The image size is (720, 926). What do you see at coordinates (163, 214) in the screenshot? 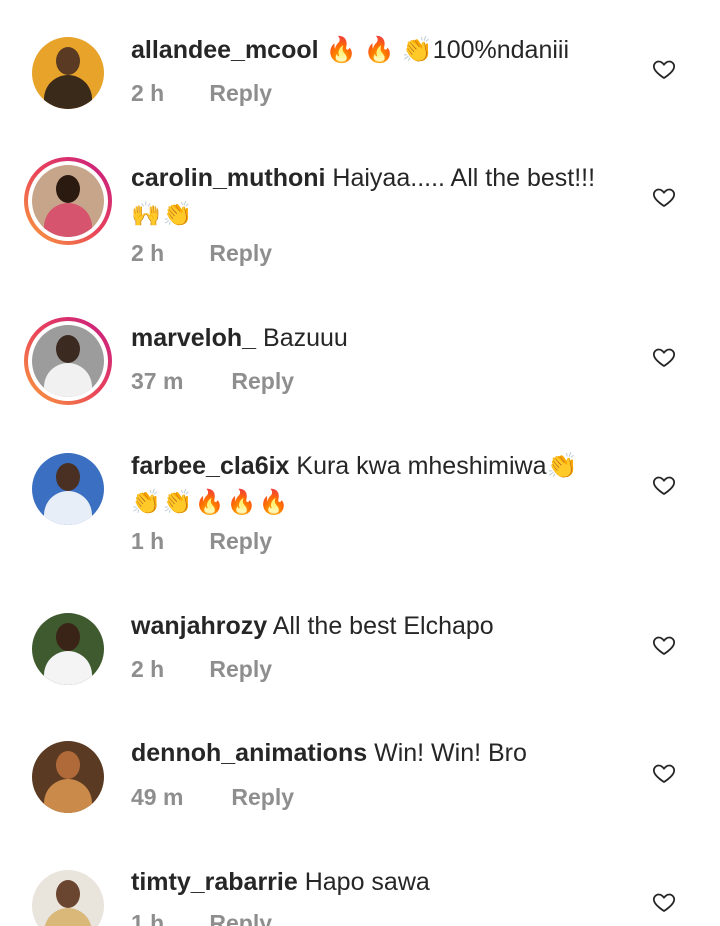
I see `comment-emoji: 🙌👏` at bounding box center [163, 214].